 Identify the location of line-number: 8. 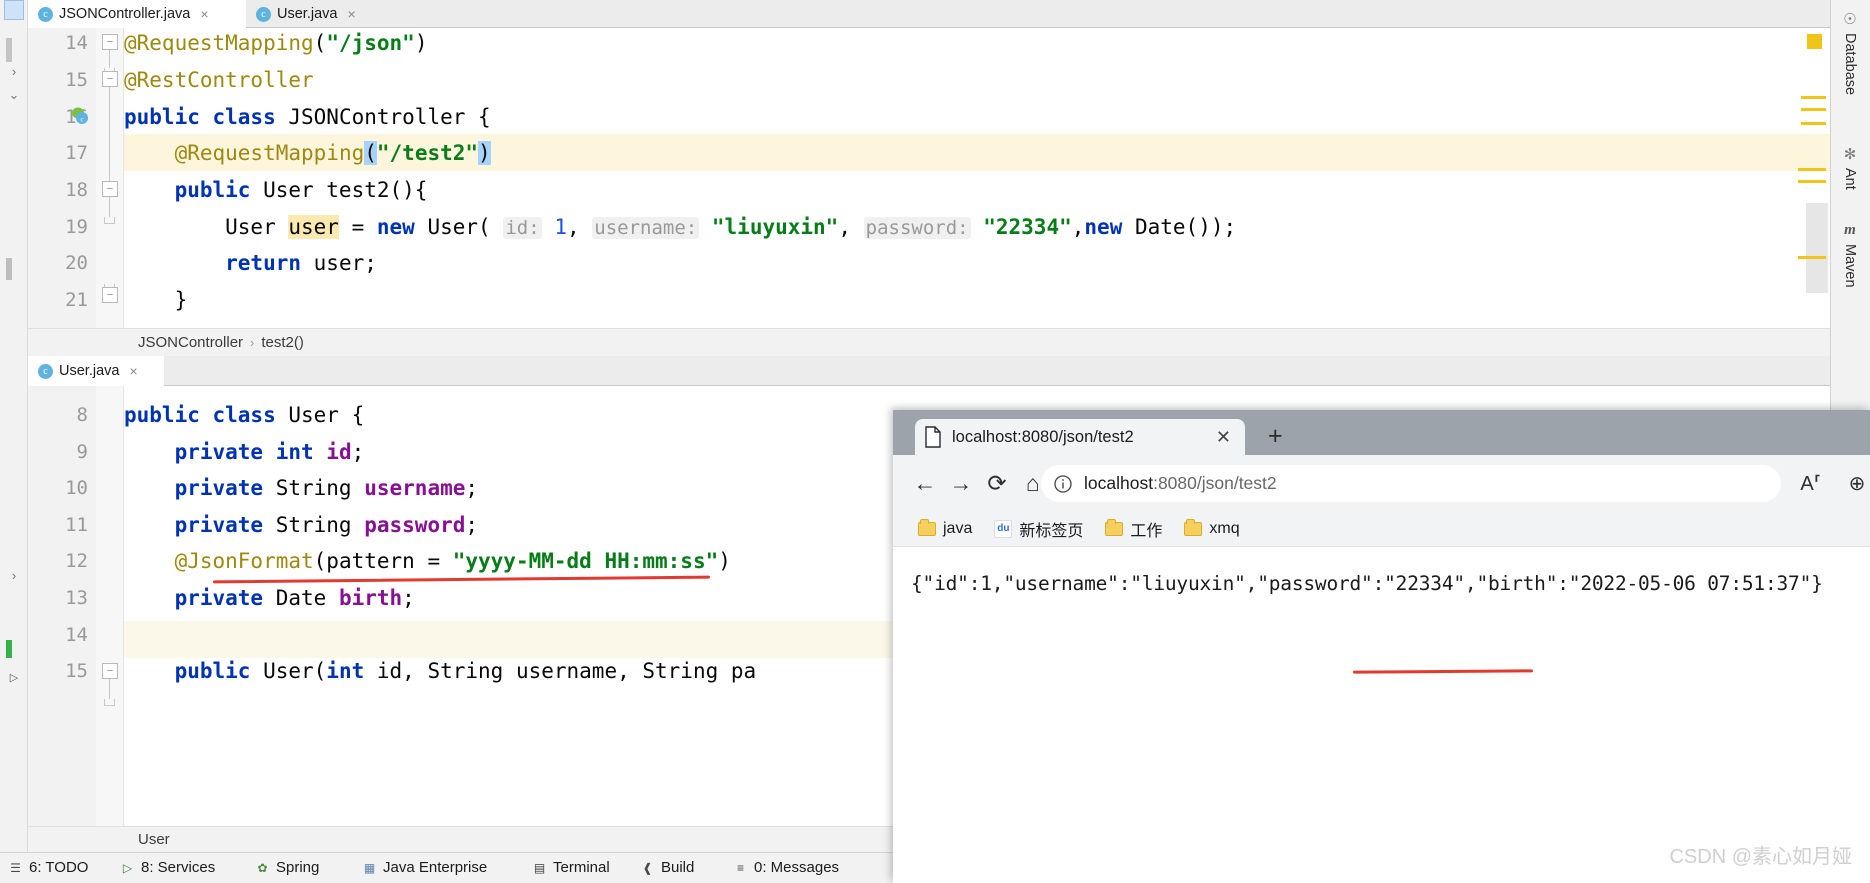
(82, 415).